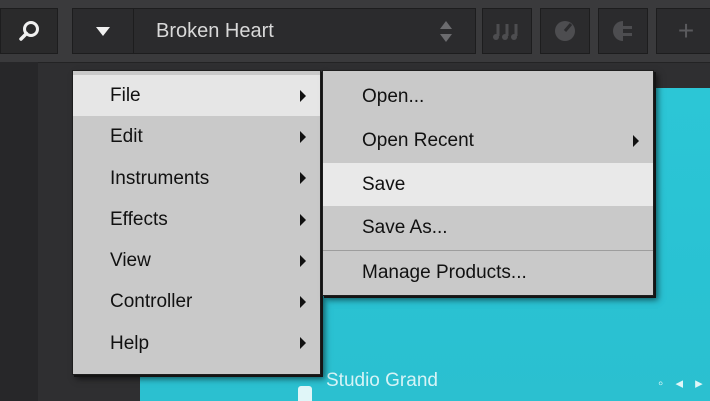 The height and width of the screenshot is (401, 710). I want to click on menu-item-label: File, so click(125, 95).